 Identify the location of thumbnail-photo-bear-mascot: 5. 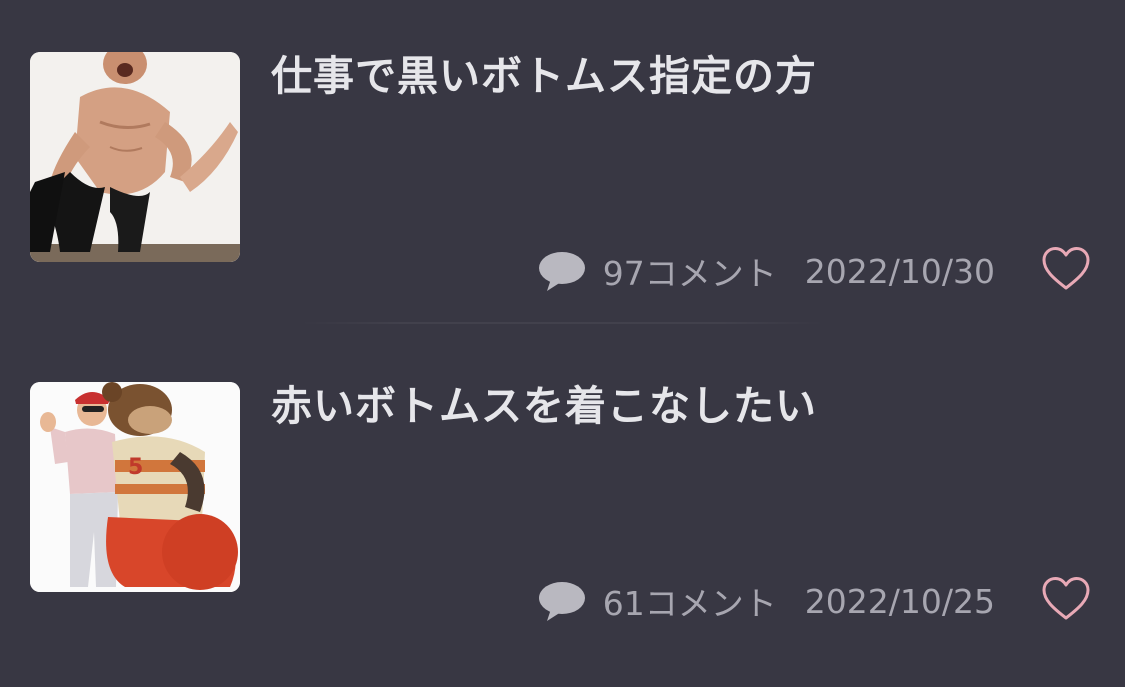
(135, 487).